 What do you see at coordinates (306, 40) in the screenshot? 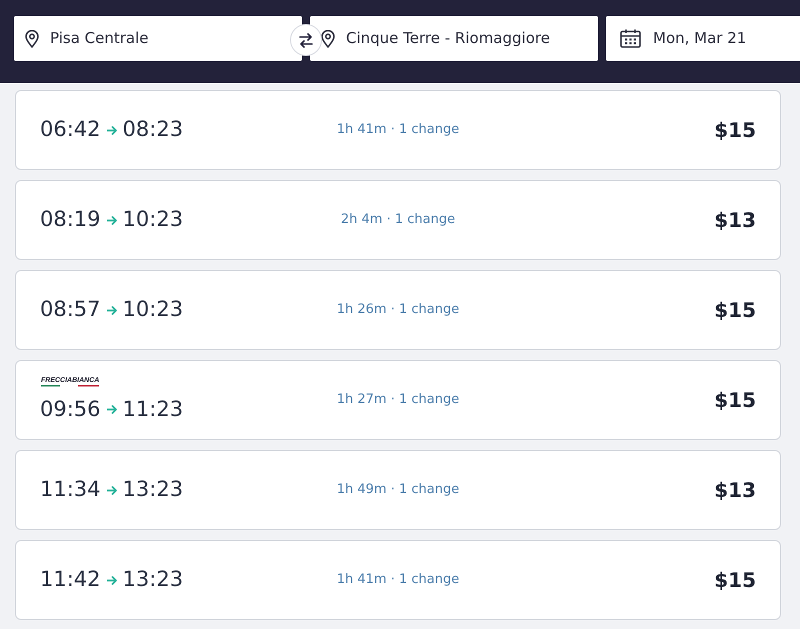
I see `swap-icon` at bounding box center [306, 40].